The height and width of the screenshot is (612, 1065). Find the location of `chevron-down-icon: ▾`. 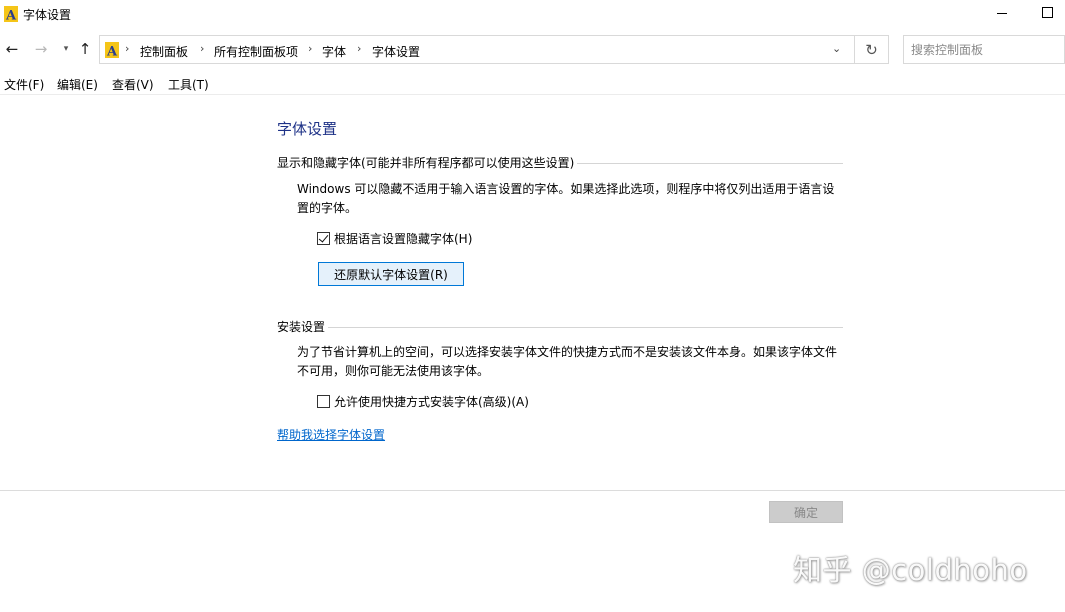

chevron-down-icon: ▾ is located at coordinates (66, 49).